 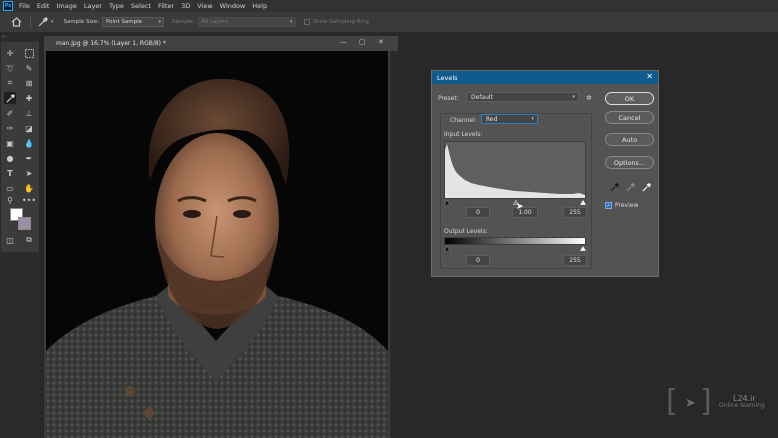 What do you see at coordinates (141, 6) in the screenshot?
I see `menu-select: Select` at bounding box center [141, 6].